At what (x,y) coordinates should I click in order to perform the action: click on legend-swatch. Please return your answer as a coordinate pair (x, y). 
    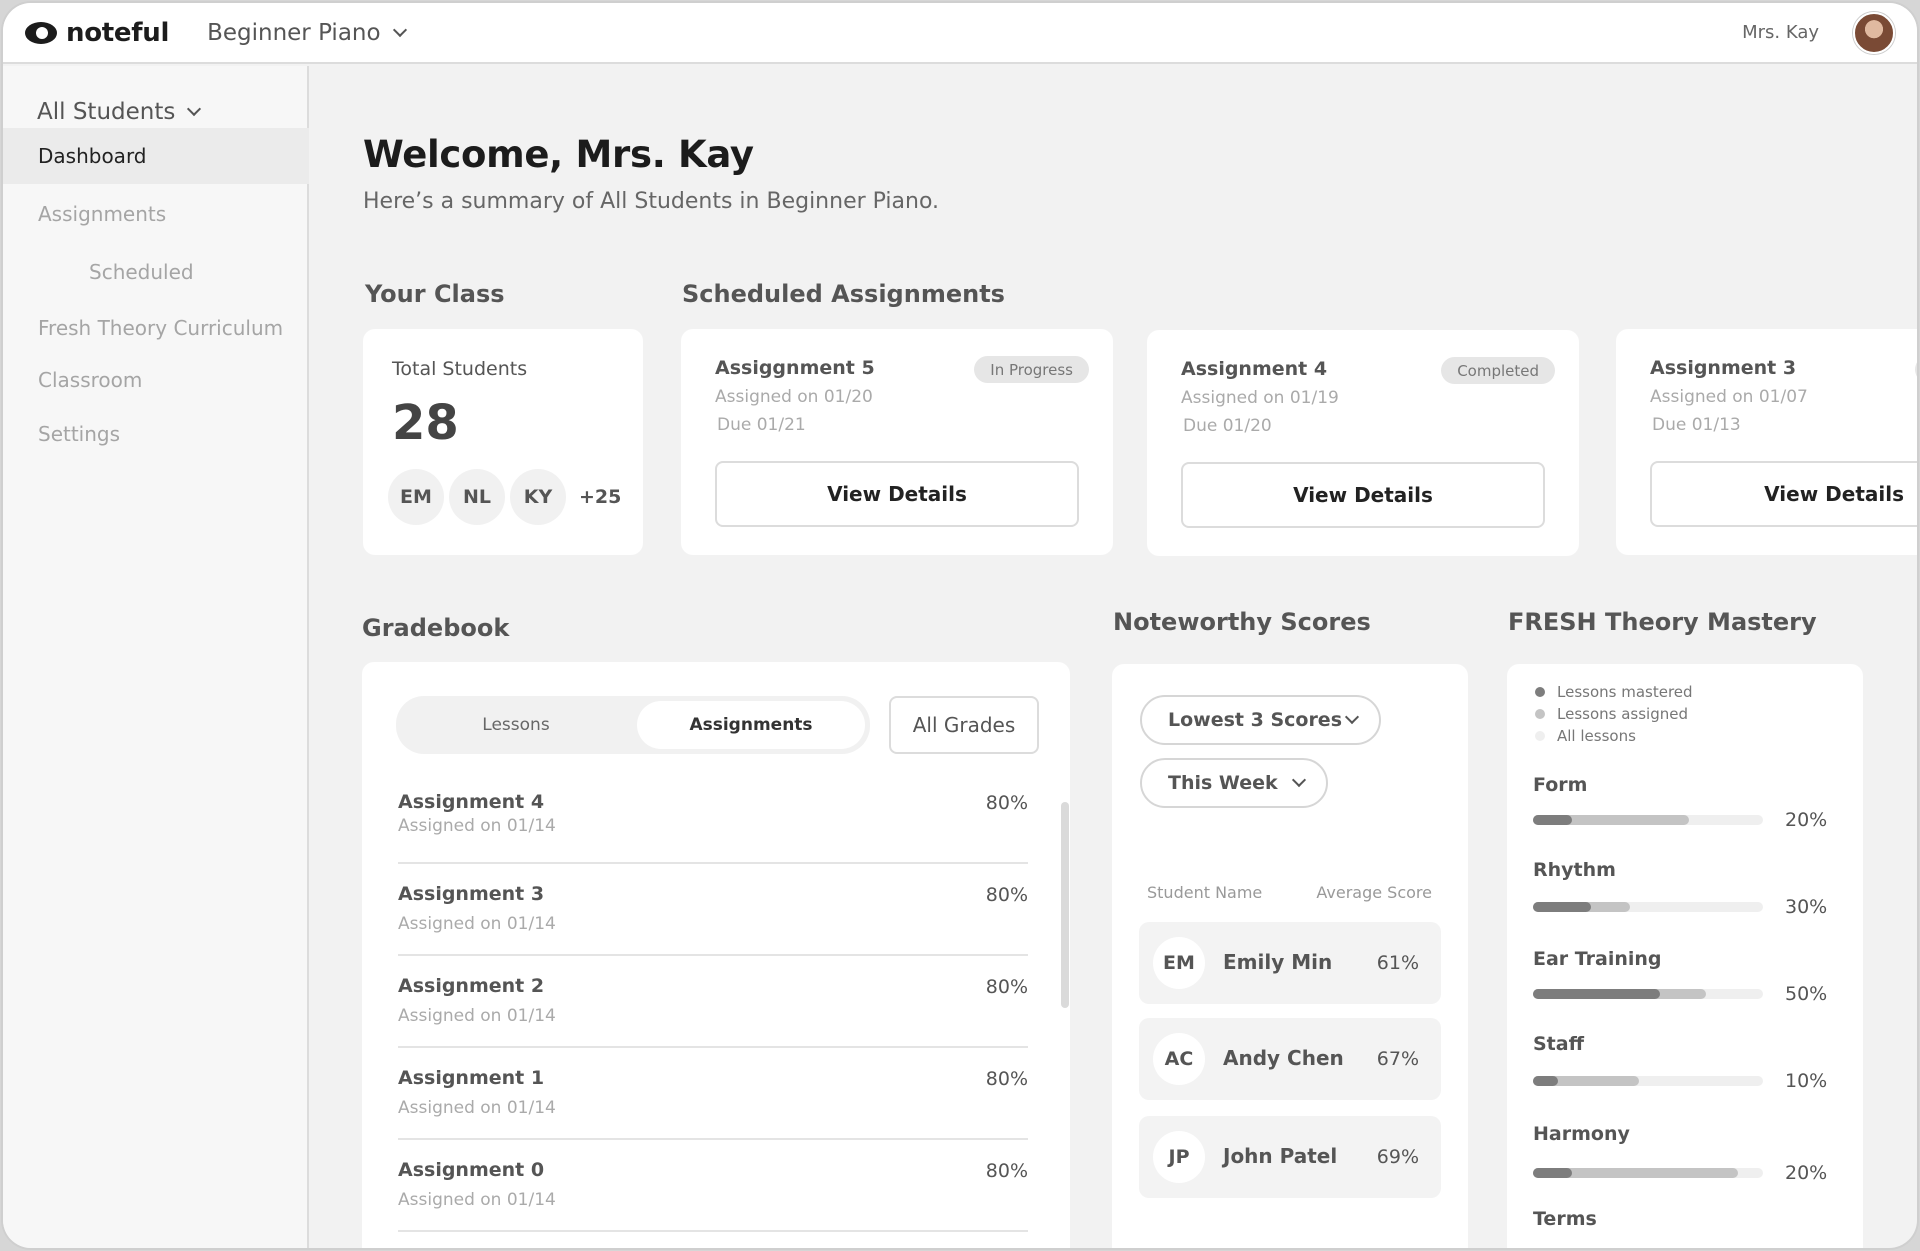
    Looking at the image, I should click on (1540, 736).